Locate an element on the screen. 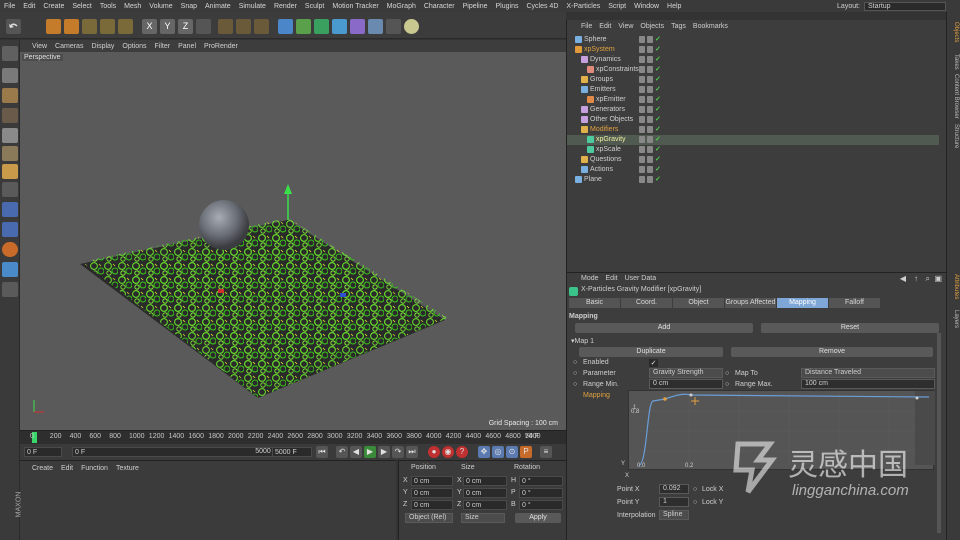 The image size is (960, 540). interpolation-select: Spline is located at coordinates (674, 515).